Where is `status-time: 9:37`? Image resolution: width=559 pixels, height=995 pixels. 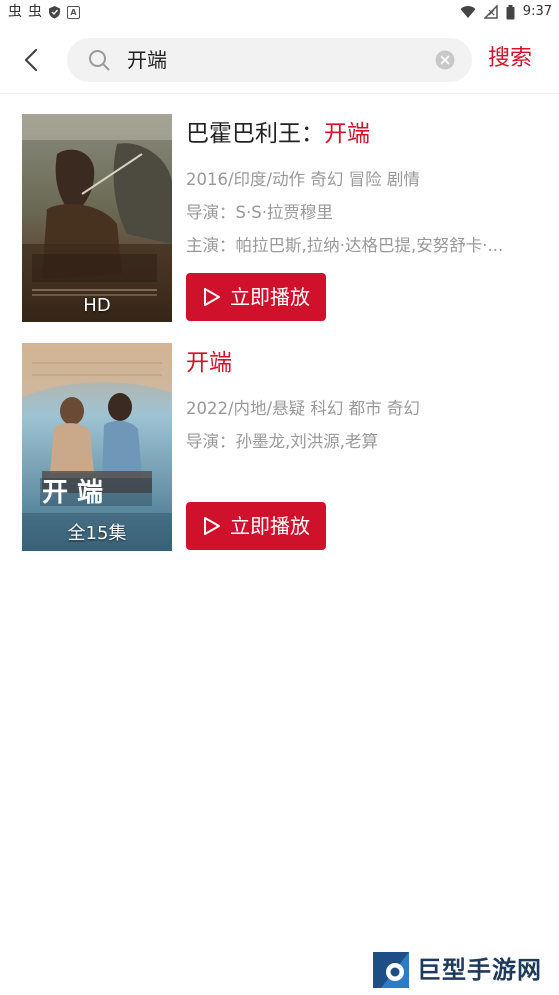
status-time: 9:37 is located at coordinates (537, 11).